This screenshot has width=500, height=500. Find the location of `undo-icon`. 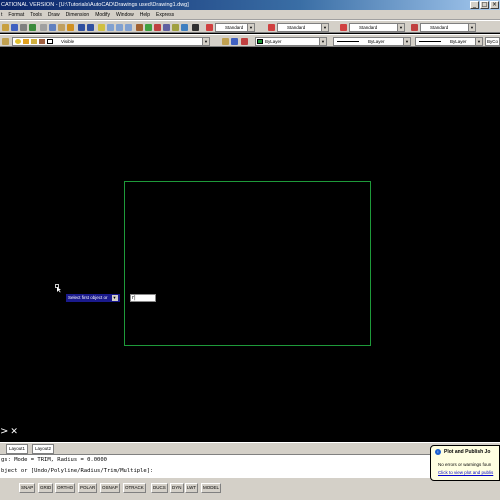

undo-icon is located at coordinates (81, 27).